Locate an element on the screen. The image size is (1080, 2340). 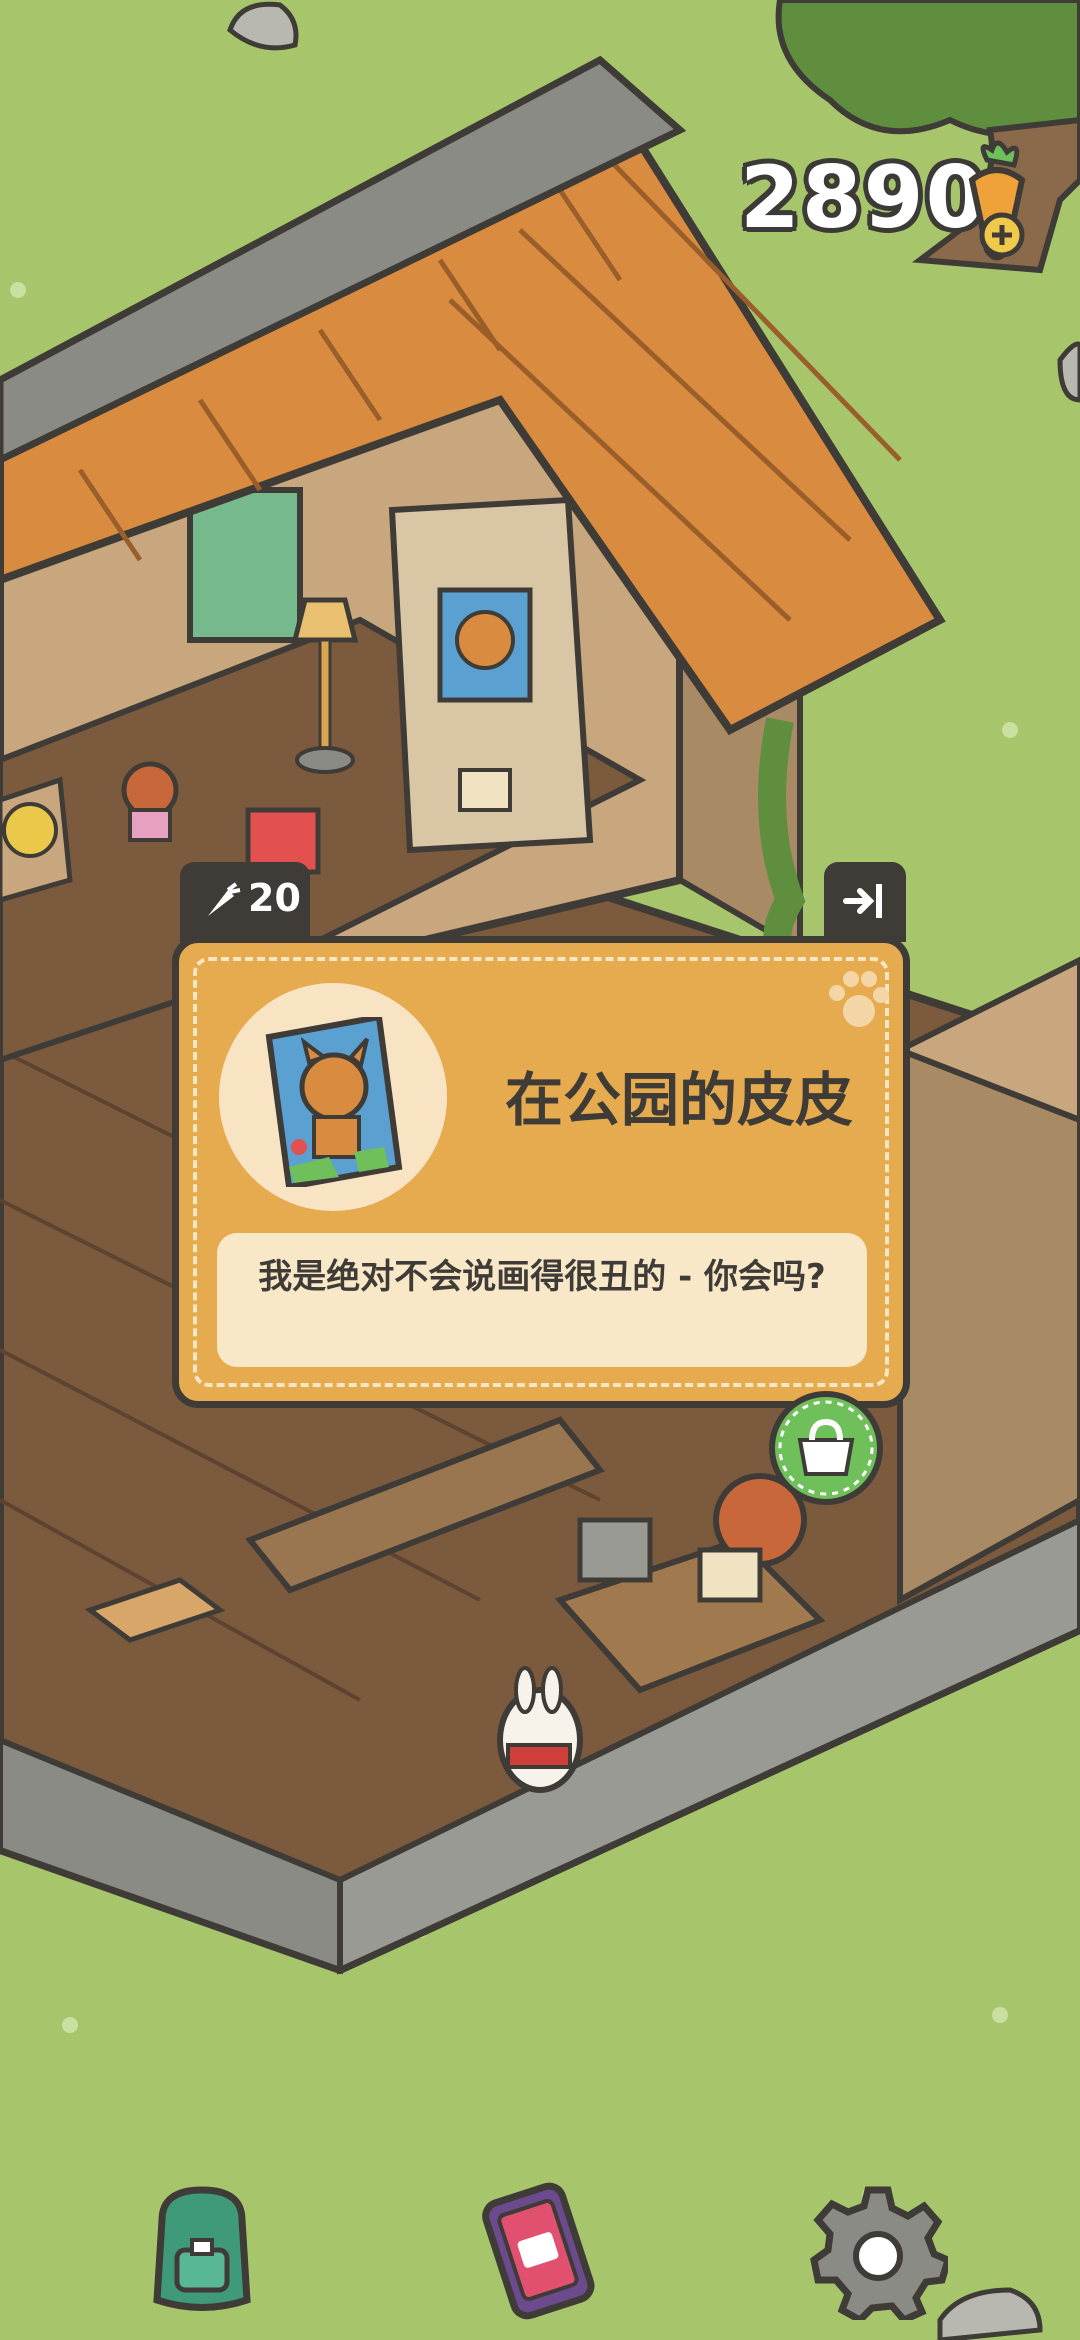
portrait-frame is located at coordinates (333, 1097).